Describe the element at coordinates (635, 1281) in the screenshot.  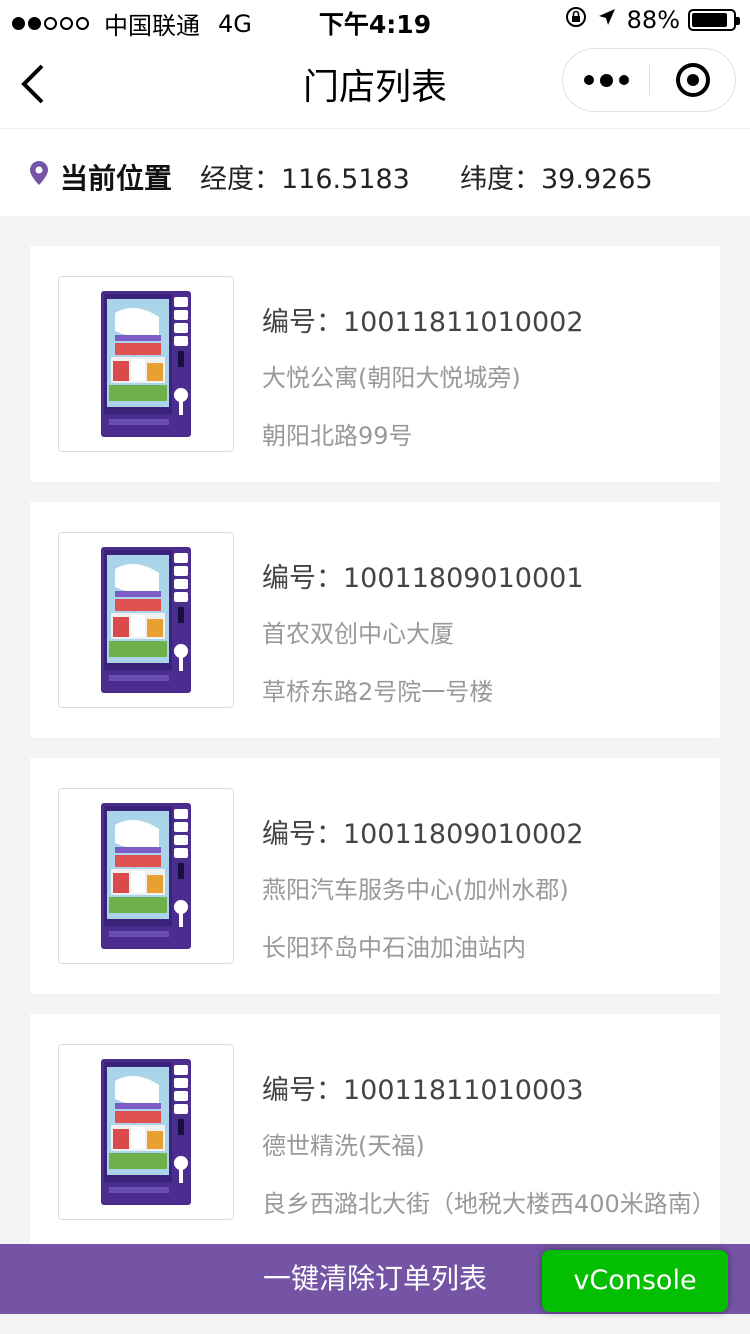
I see `vconsole-button: vConsole` at that location.